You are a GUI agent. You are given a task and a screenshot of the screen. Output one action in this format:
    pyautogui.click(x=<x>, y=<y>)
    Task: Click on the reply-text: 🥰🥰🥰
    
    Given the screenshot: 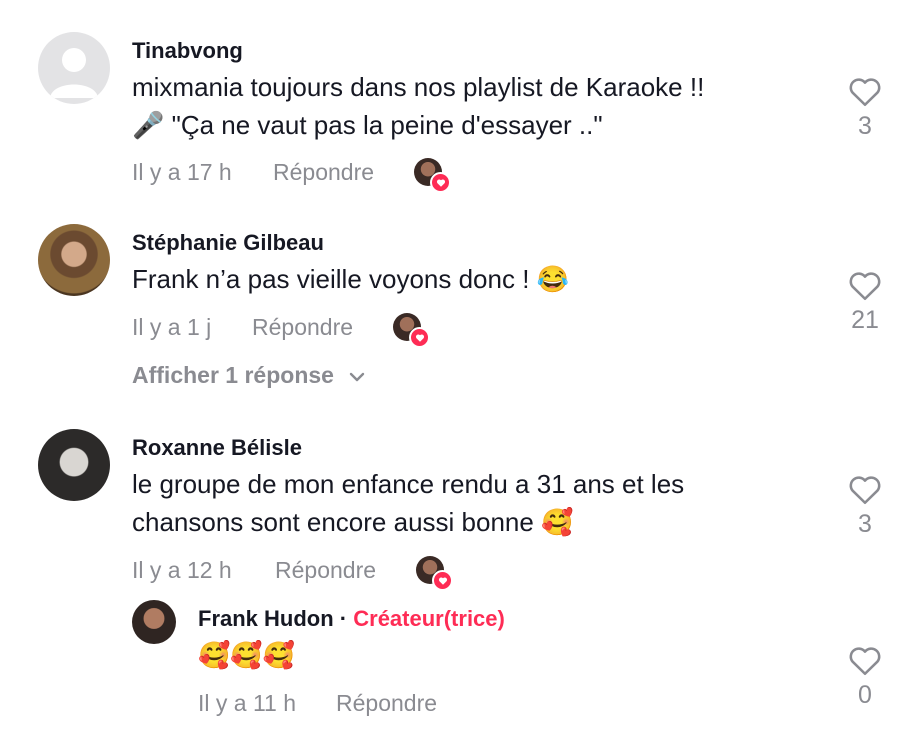 What is the action you would take?
    pyautogui.click(x=247, y=655)
    